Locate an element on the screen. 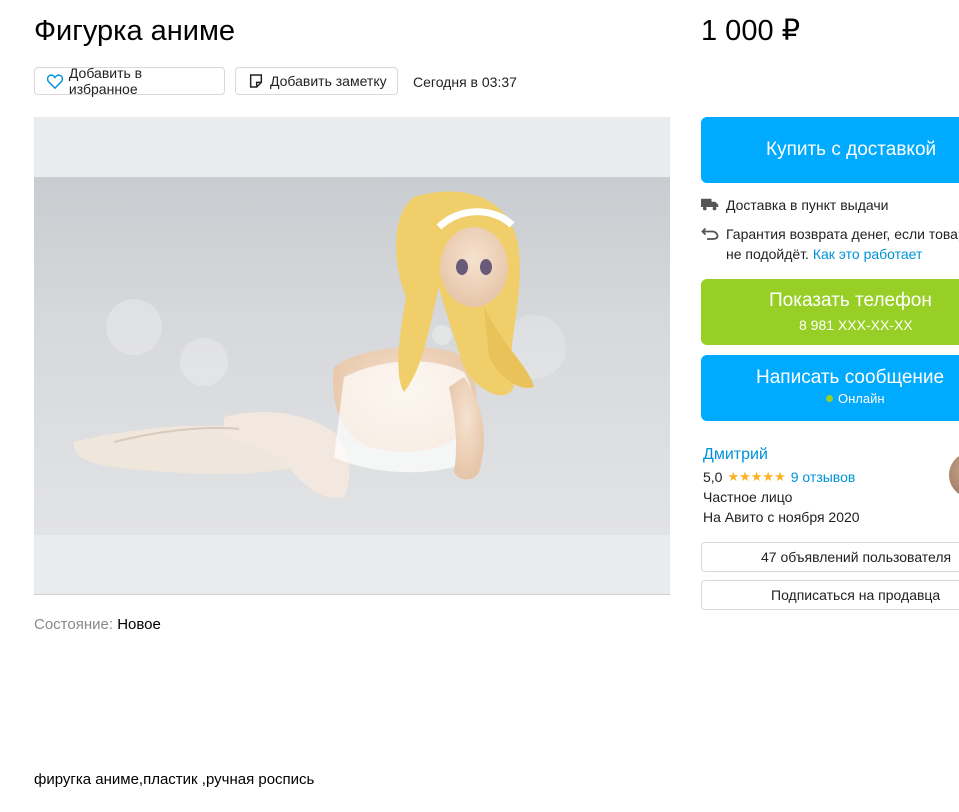 The width and height of the screenshot is (959, 812). condition: Состояние: Новое is located at coordinates (97, 624).